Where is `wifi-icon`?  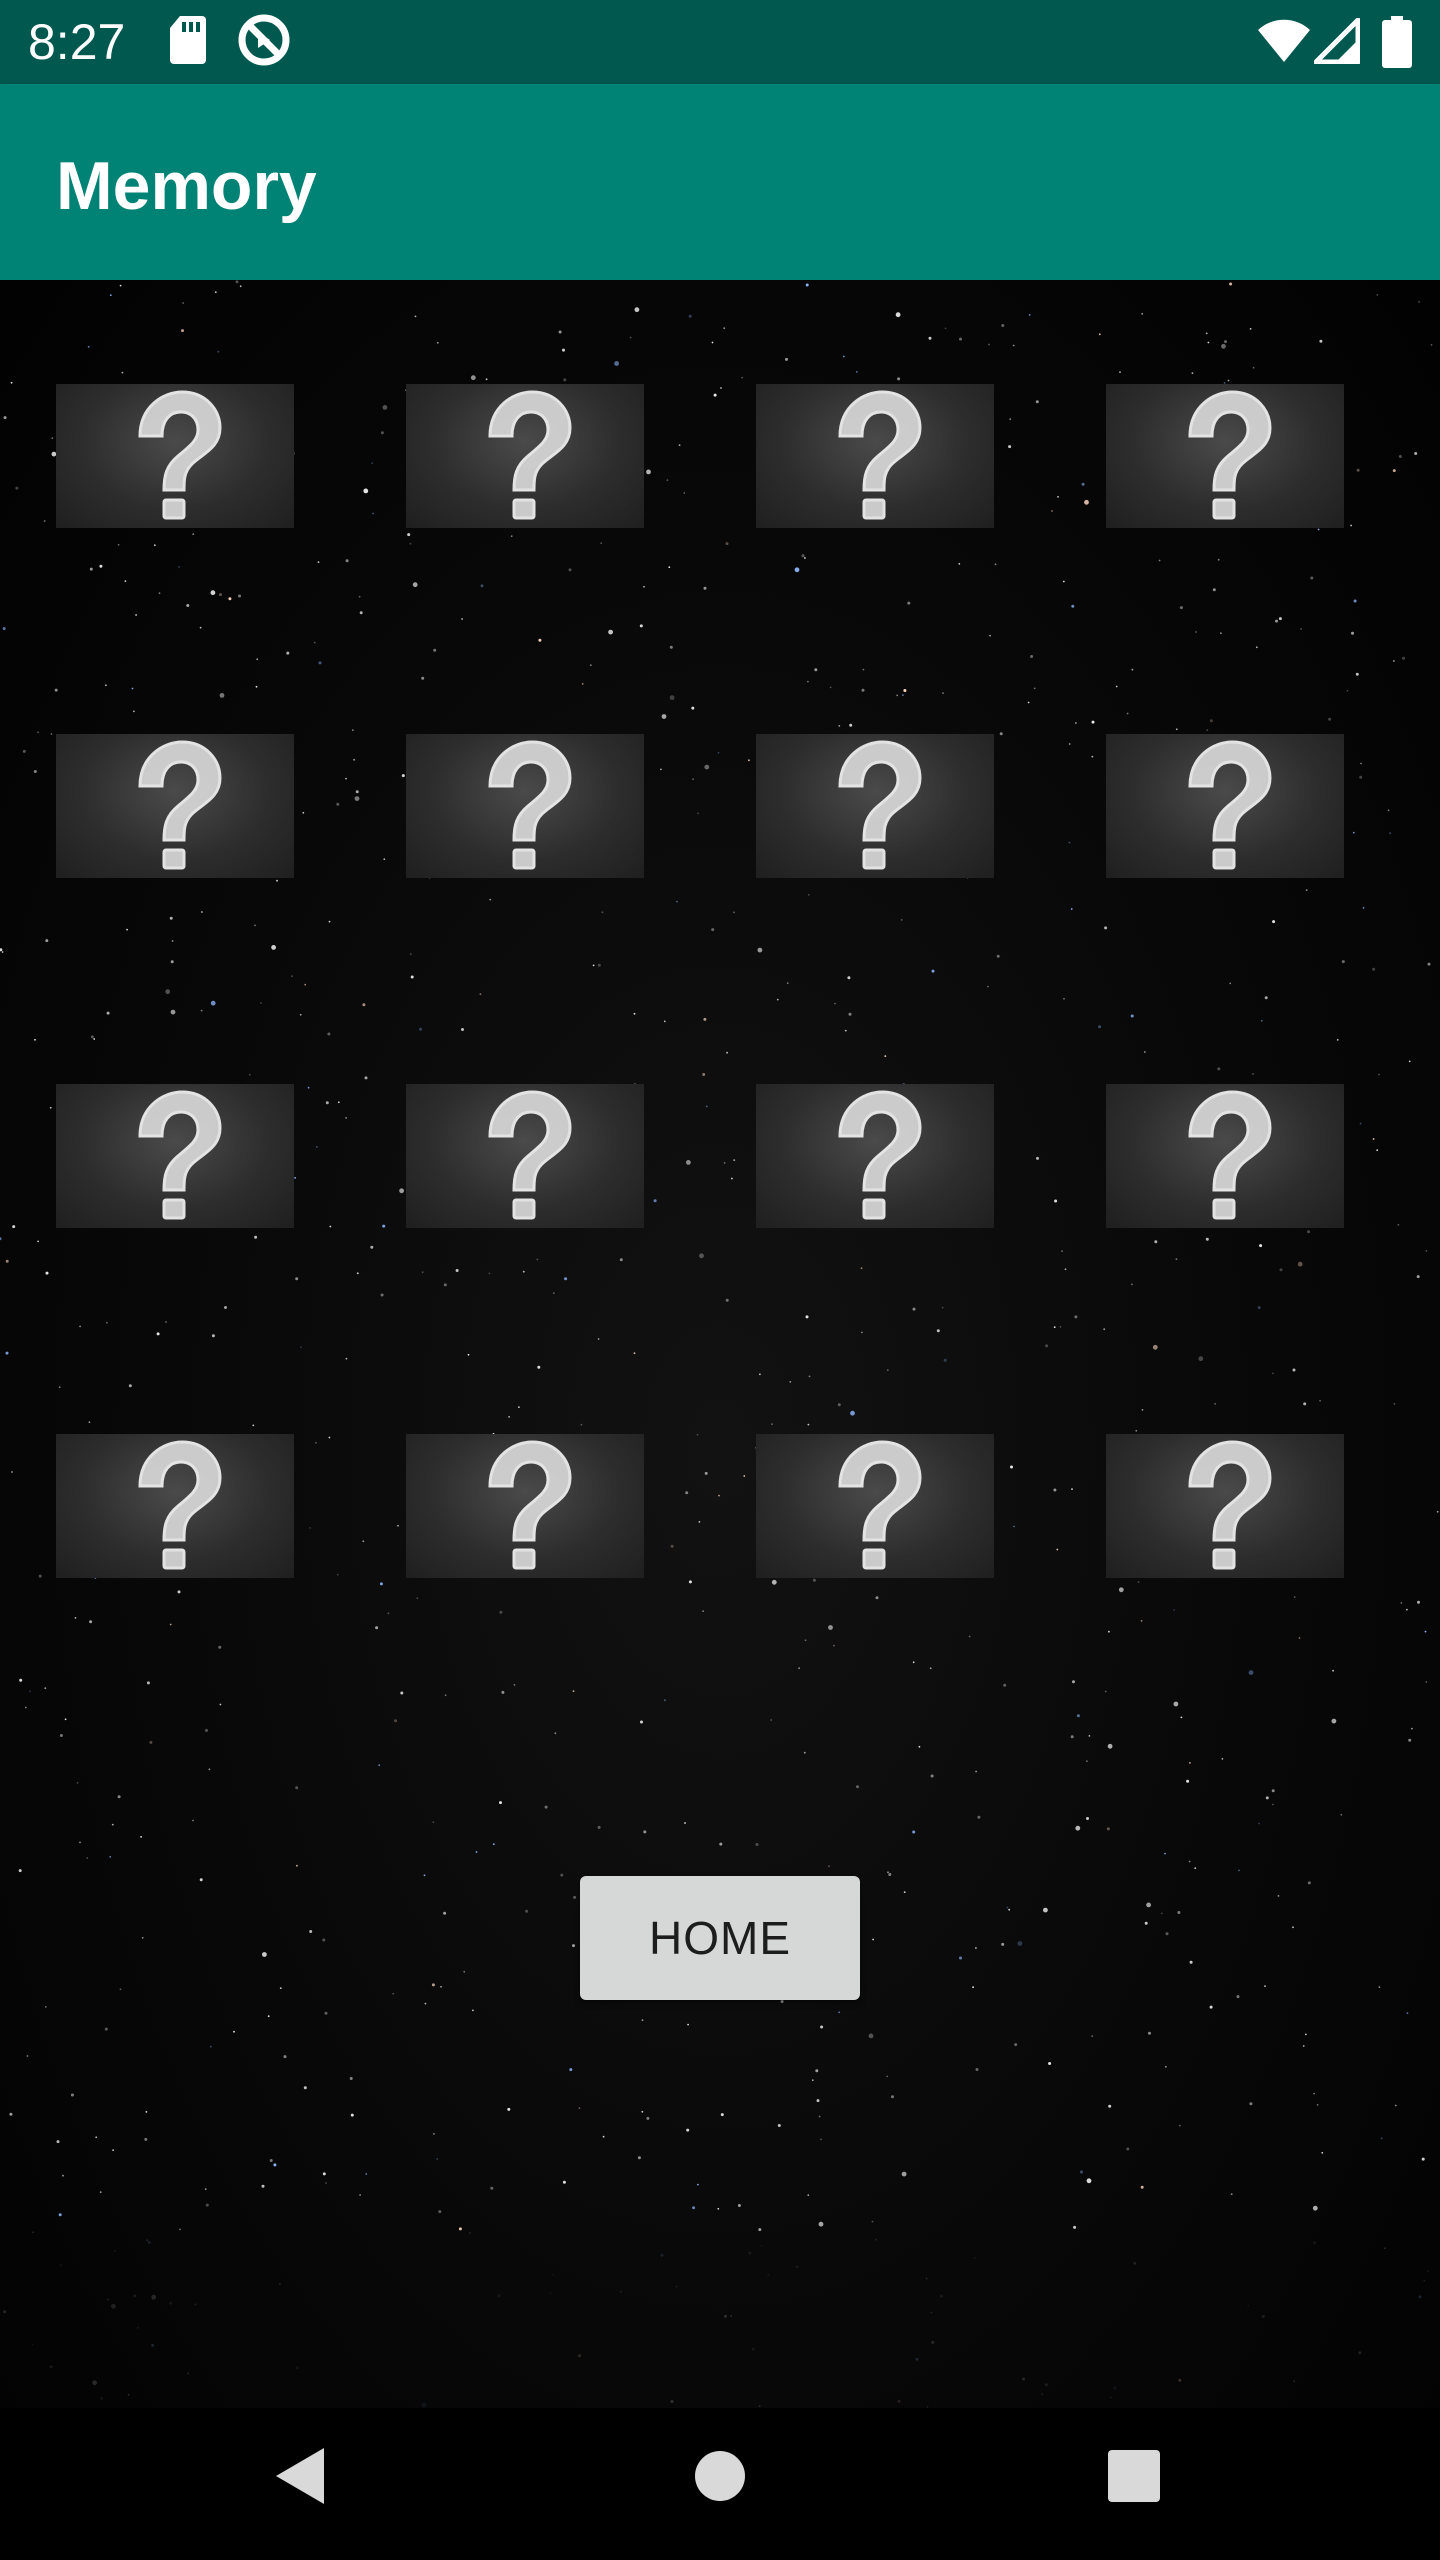
wifi-icon is located at coordinates (1284, 43).